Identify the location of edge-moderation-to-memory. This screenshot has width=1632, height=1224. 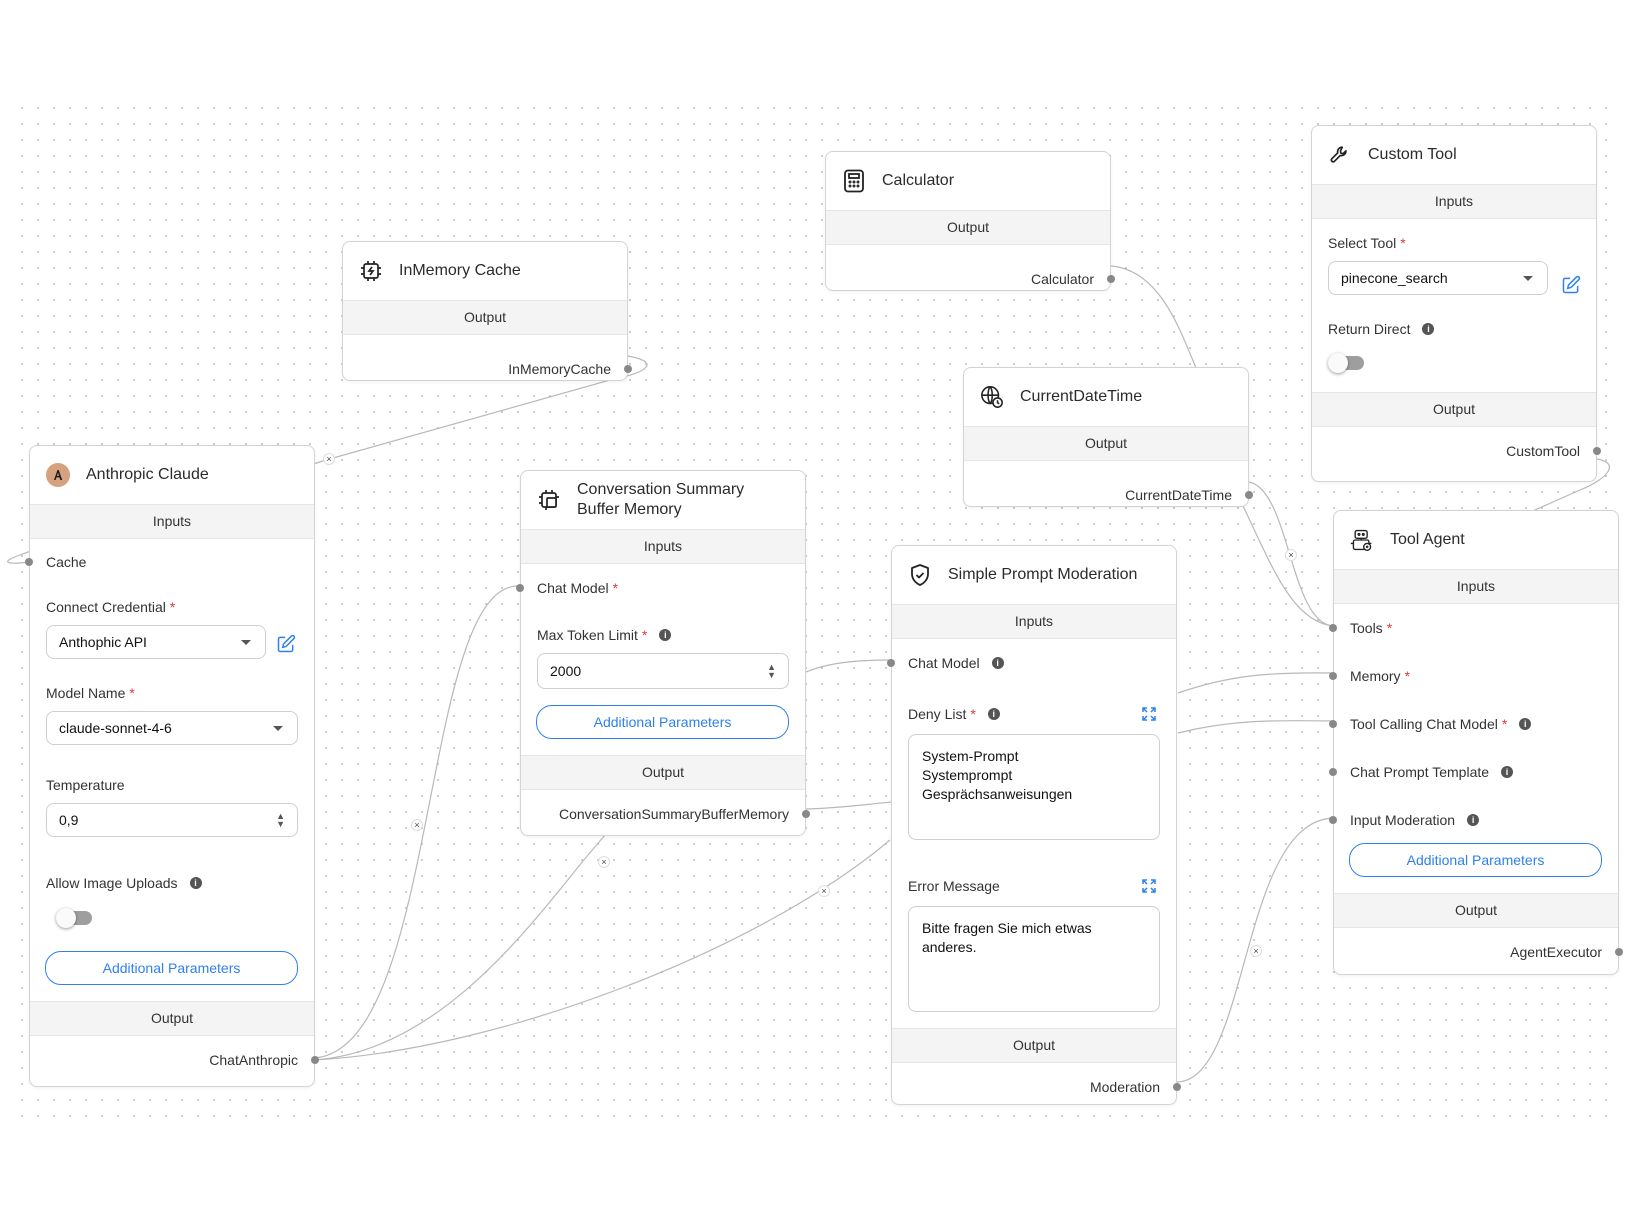
(1256, 683).